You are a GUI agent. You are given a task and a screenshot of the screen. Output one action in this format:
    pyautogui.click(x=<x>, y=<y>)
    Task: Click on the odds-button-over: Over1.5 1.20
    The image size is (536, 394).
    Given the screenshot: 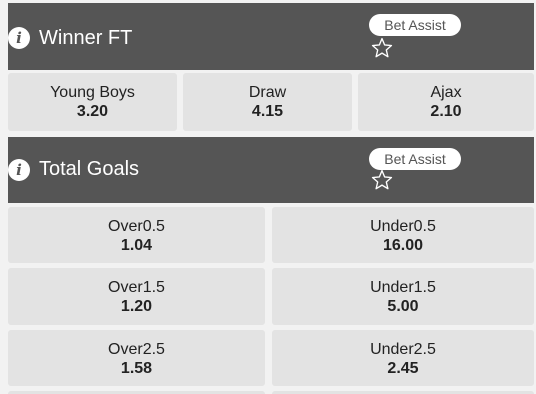 What is the action you would take?
    pyautogui.click(x=136, y=296)
    